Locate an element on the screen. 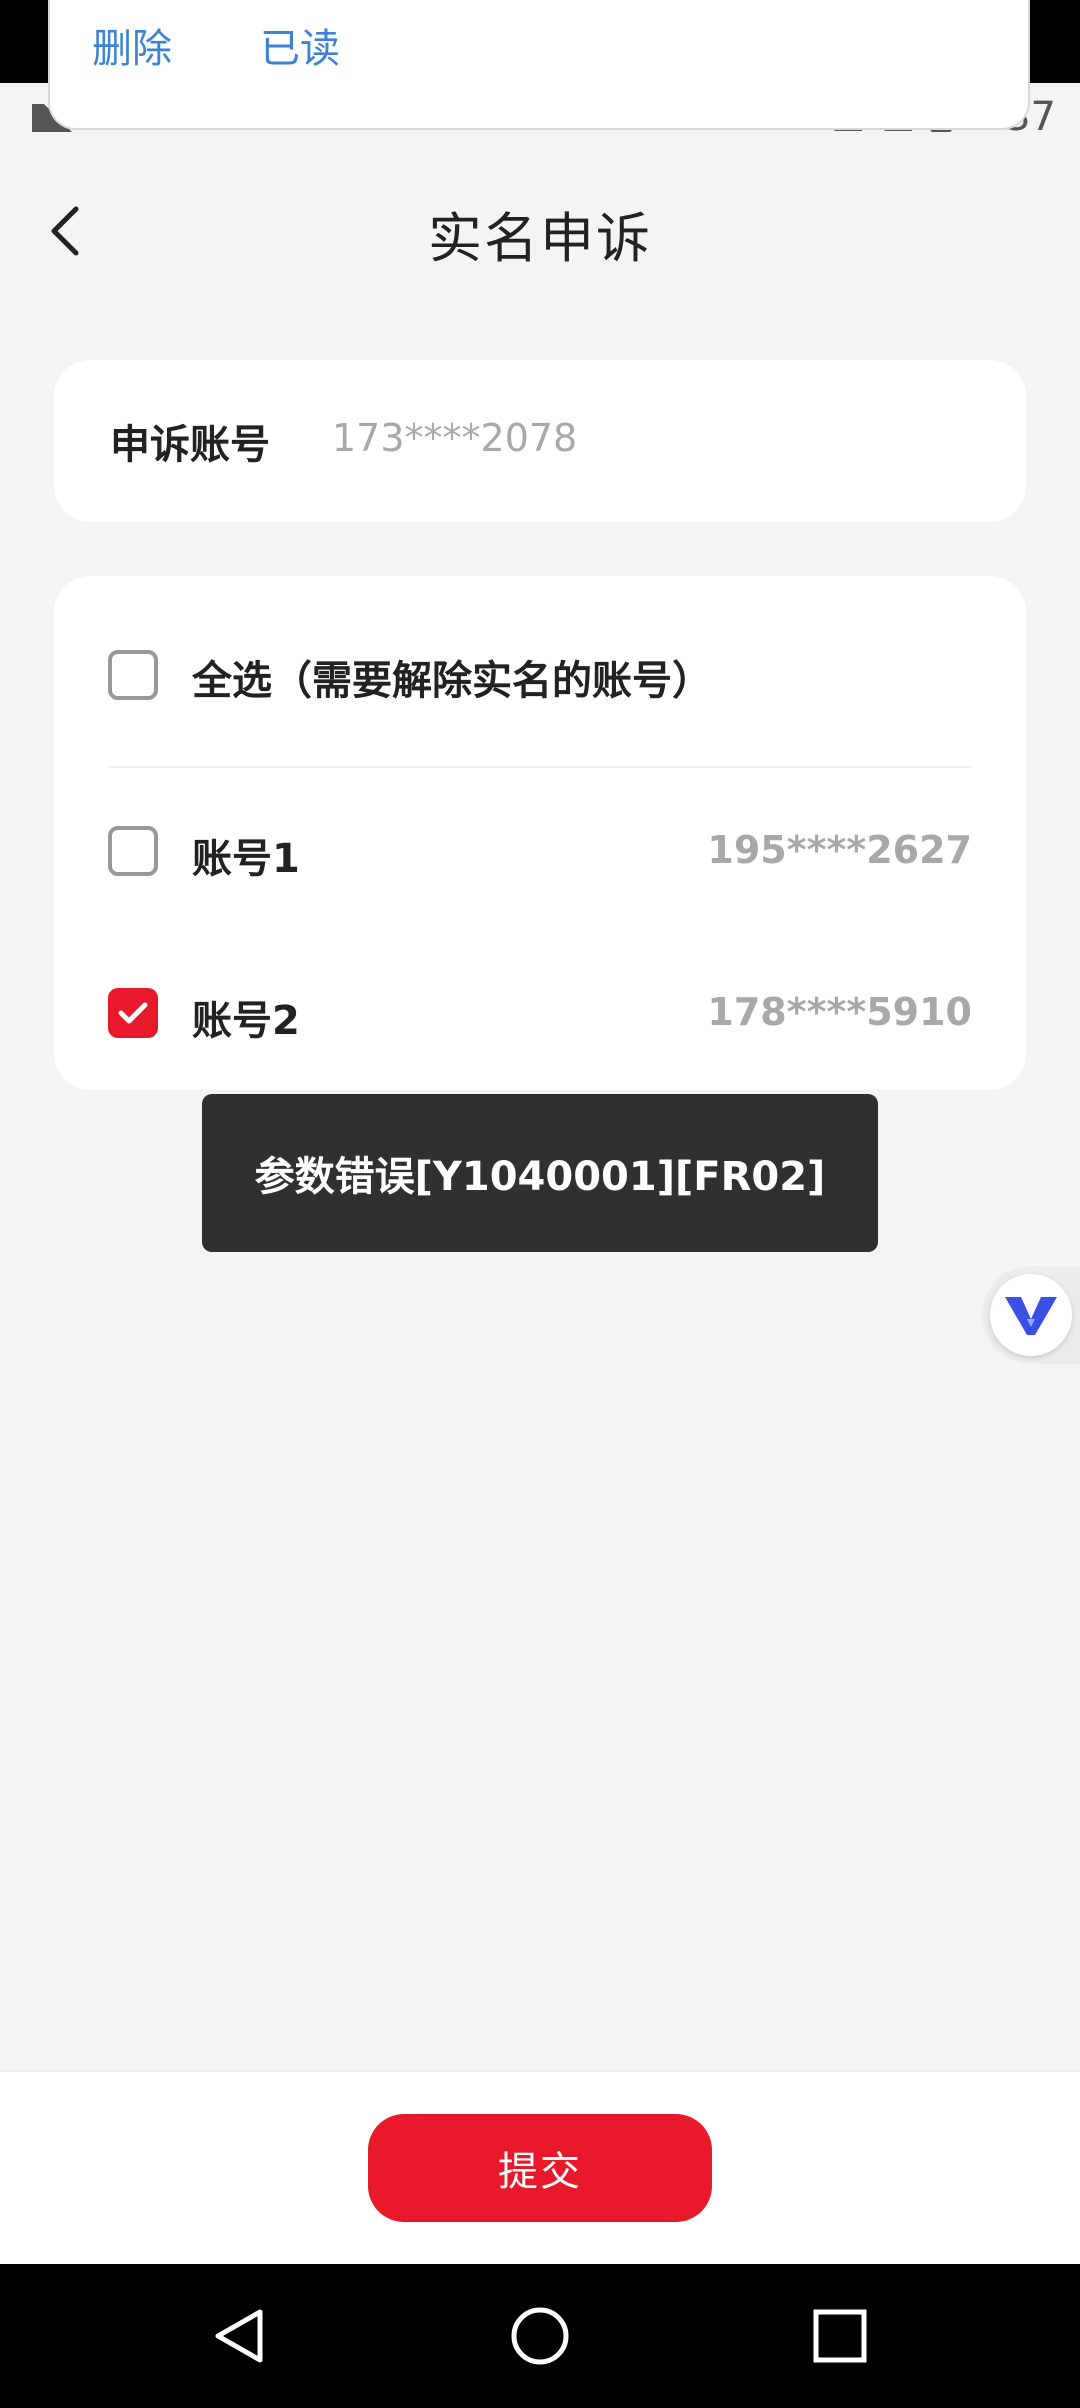 This screenshot has width=1080, height=2408. account-row: 账号1 195****2627 is located at coordinates (540, 852).